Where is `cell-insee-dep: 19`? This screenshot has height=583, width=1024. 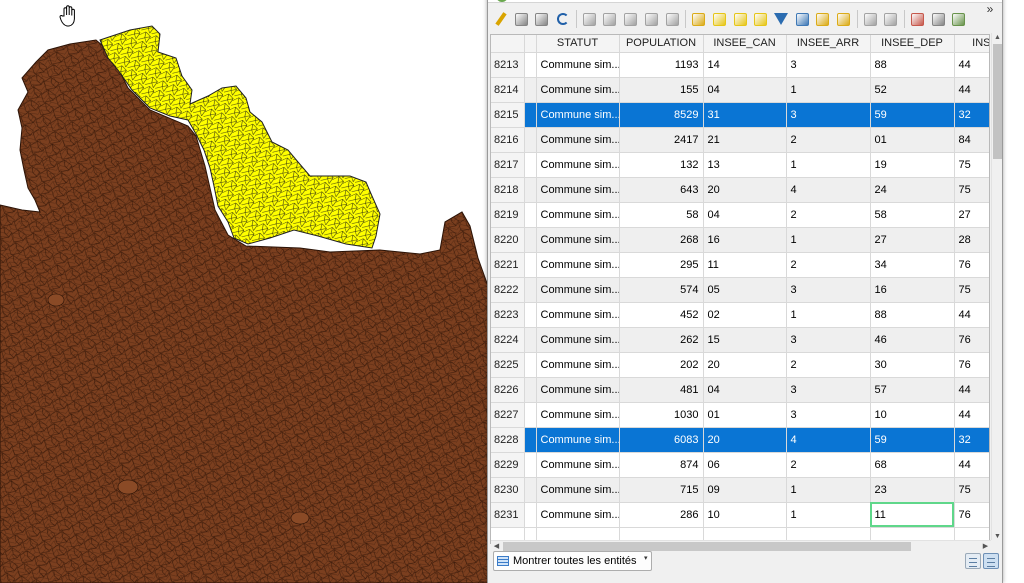
cell-insee-dep: 19 is located at coordinates (912, 165).